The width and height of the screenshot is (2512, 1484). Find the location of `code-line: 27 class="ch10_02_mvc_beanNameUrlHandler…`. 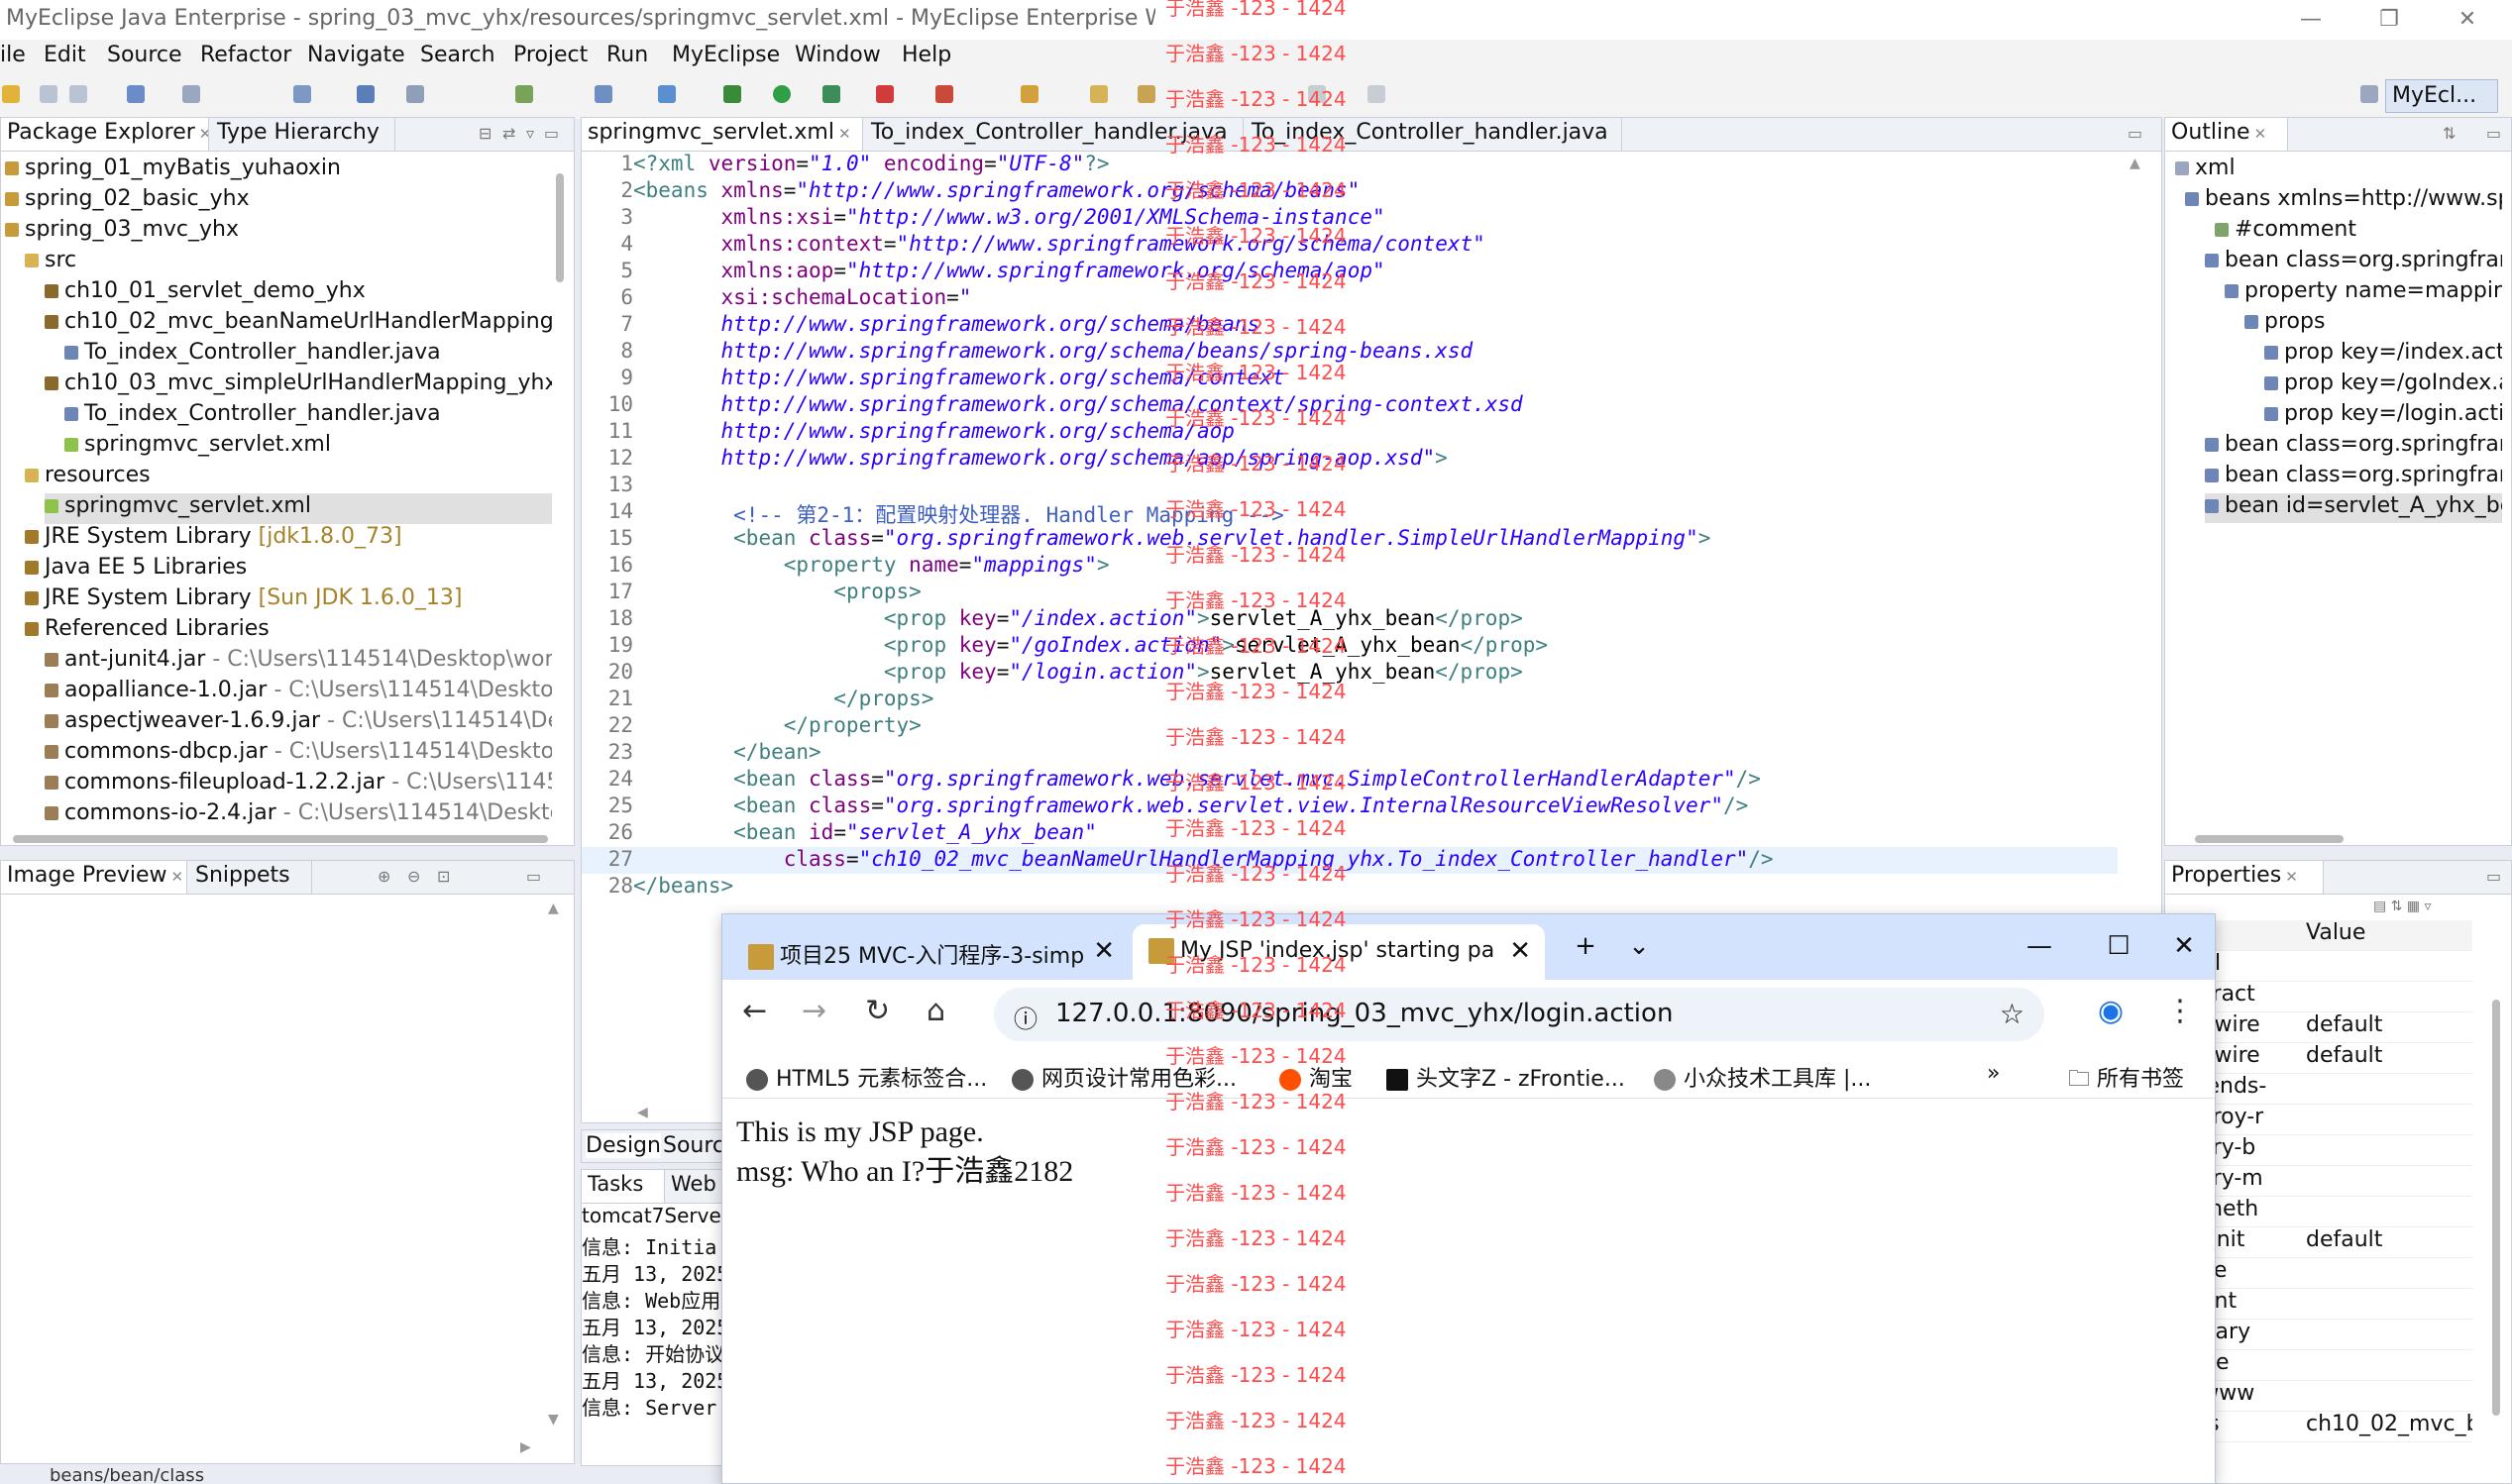

code-line: 27 class="ch10_02_mvc_beanNameUrlHandler… is located at coordinates (1350, 861).